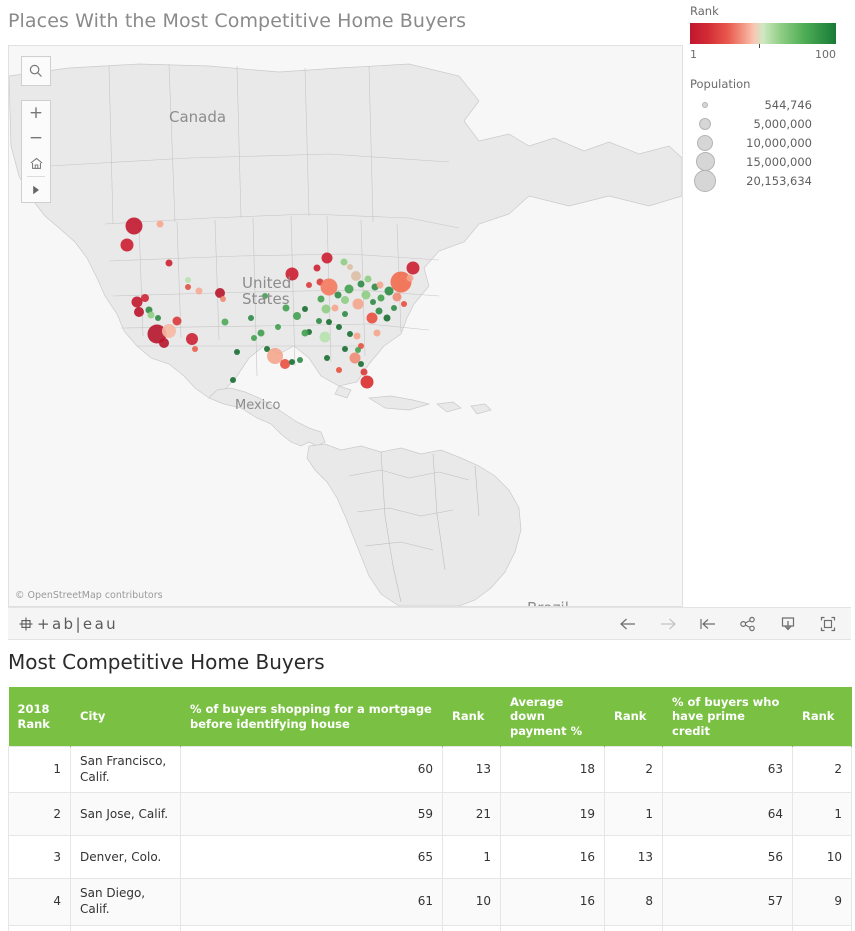 The height and width of the screenshot is (931, 855). What do you see at coordinates (668, 624) in the screenshot?
I see `forward-icon` at bounding box center [668, 624].